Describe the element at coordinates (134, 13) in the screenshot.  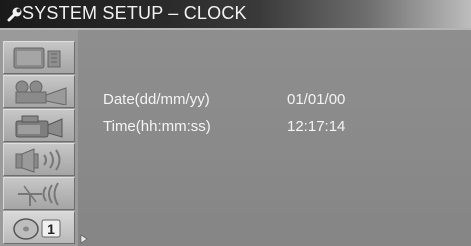
I see `page-title: SYSTEM SETUP – CLOCK` at that location.